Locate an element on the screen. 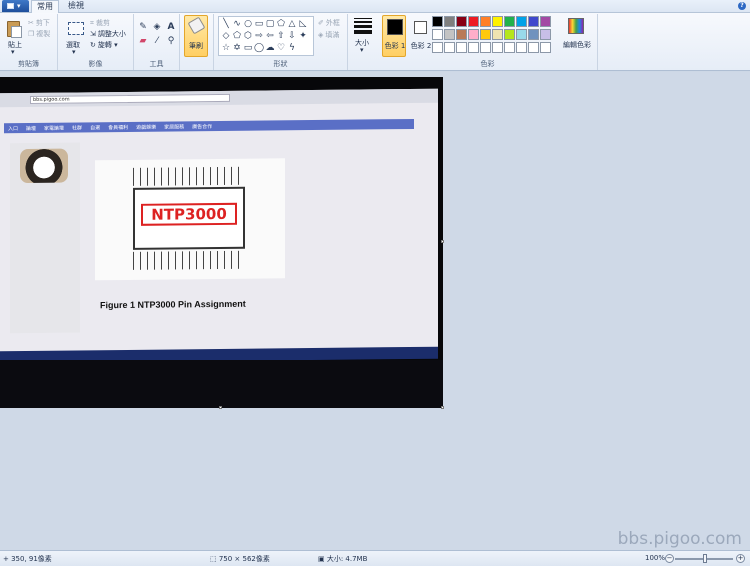 The width and height of the screenshot is (750, 566). oval-callout-shape-icon: ◯ is located at coordinates (259, 48).